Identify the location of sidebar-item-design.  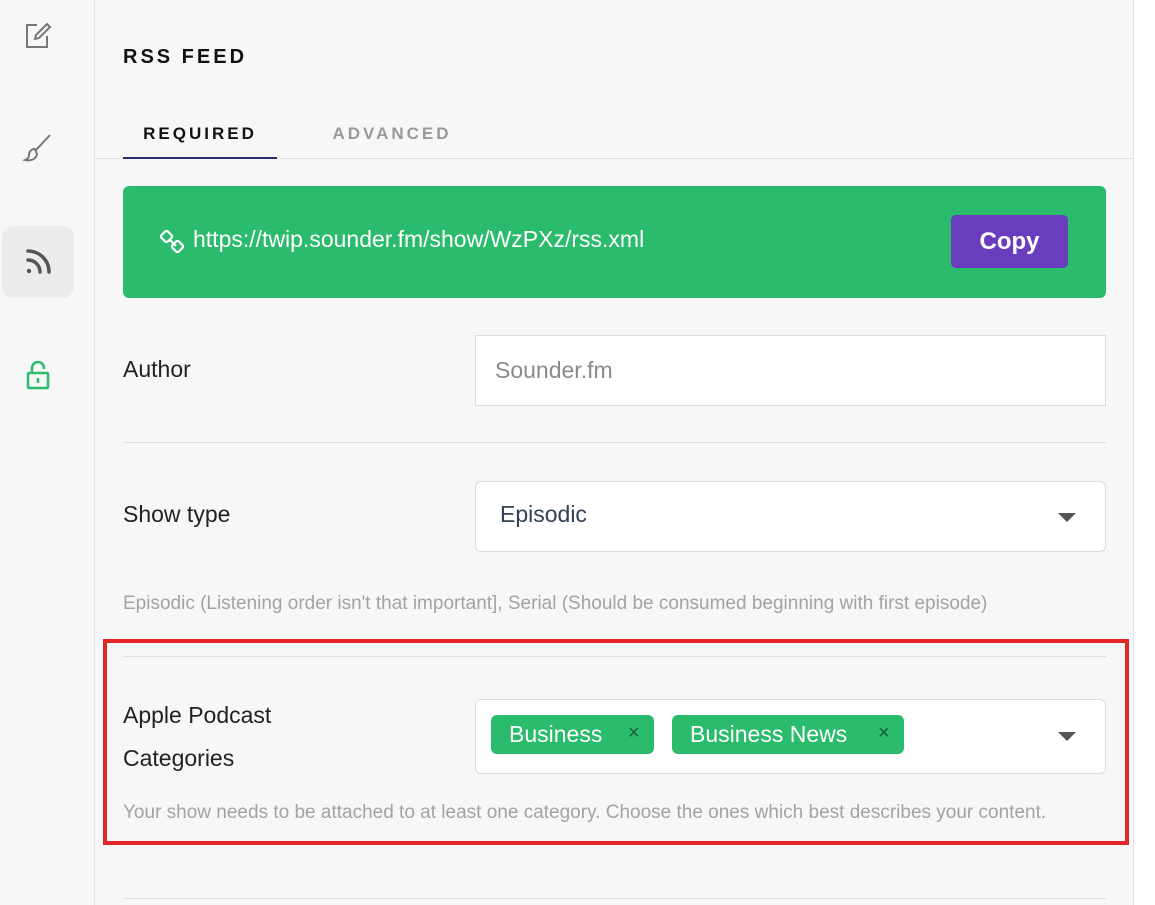
(38, 148).